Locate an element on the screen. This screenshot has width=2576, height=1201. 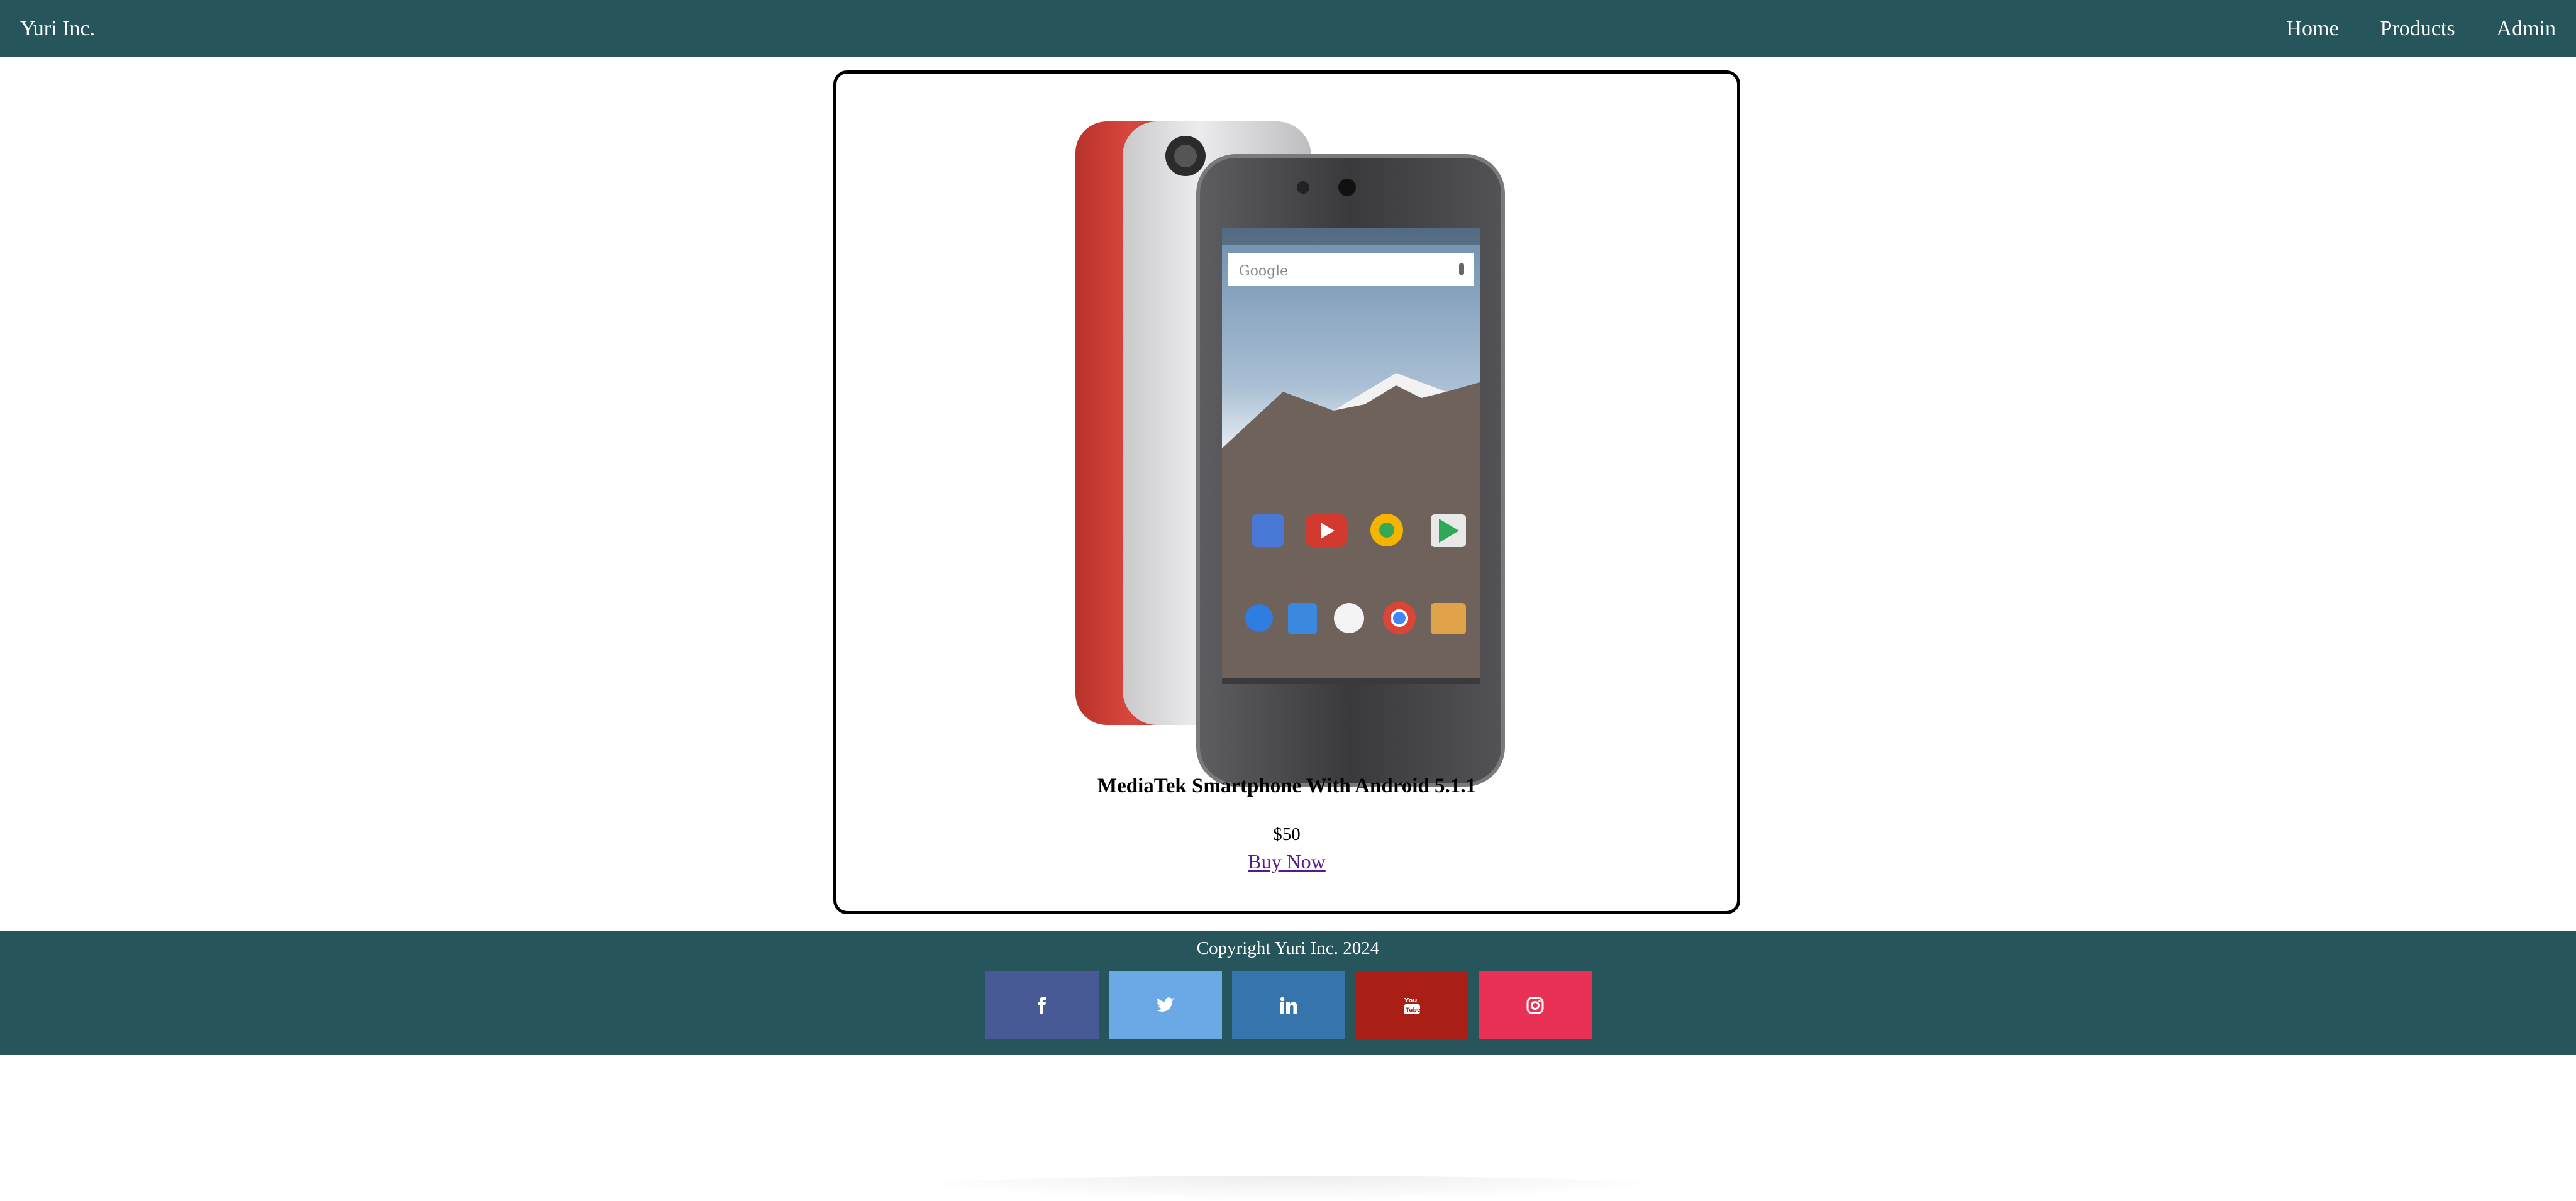
nav-admin-link: Admin is located at coordinates (2526, 29).